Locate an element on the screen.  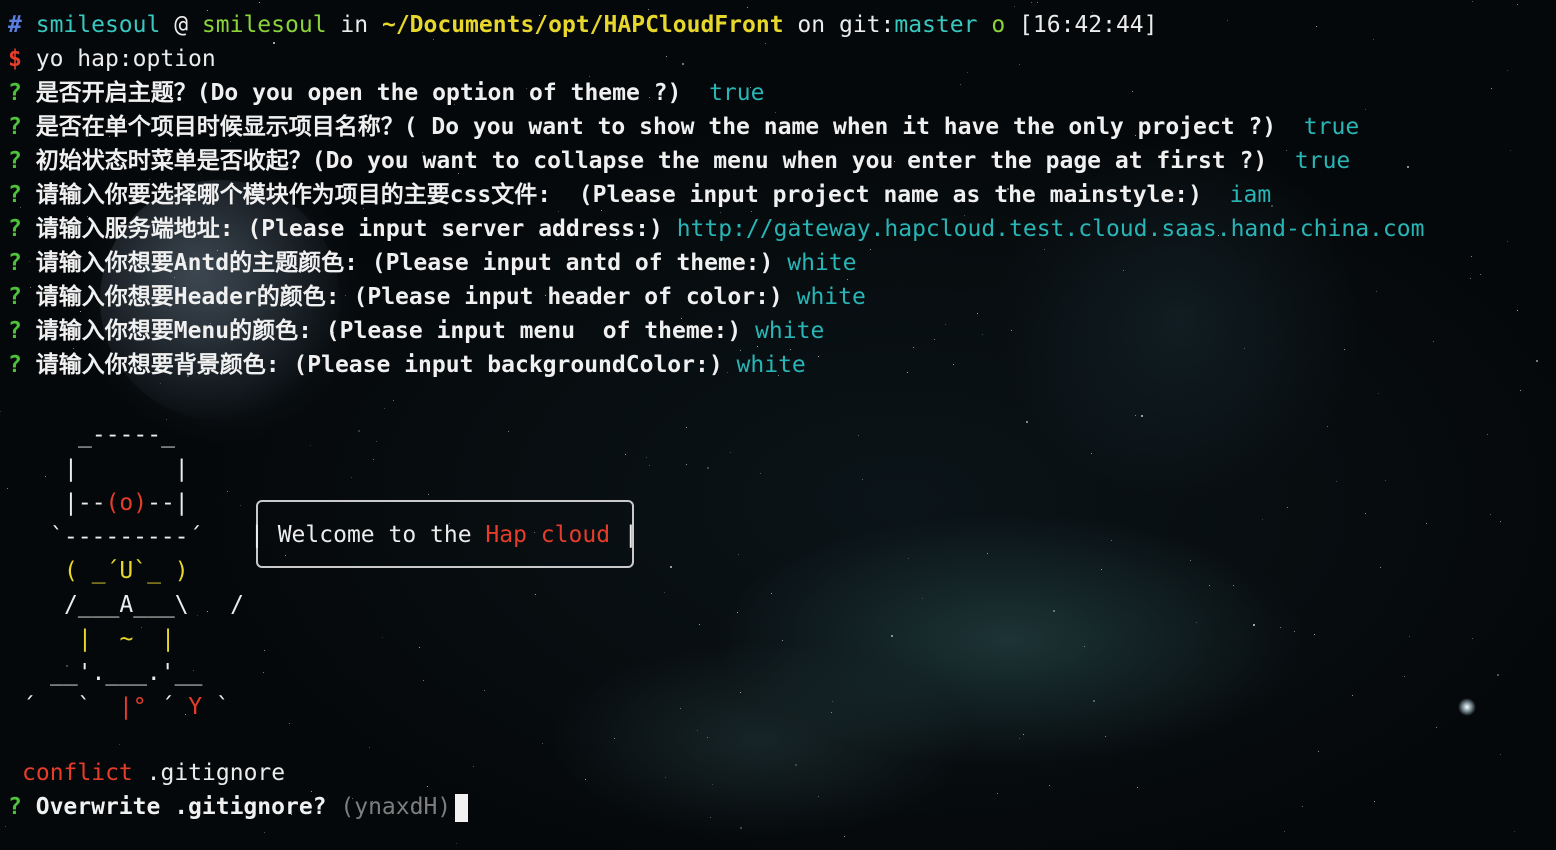
prompt-branch: master is located at coordinates (936, 25).